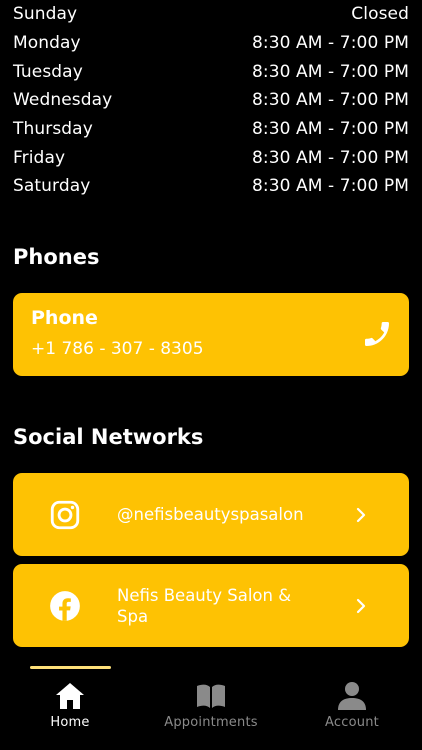 The width and height of the screenshot is (422, 750). I want to click on bottom-tab-bar: Home Appointments Account, so click(211, 708).